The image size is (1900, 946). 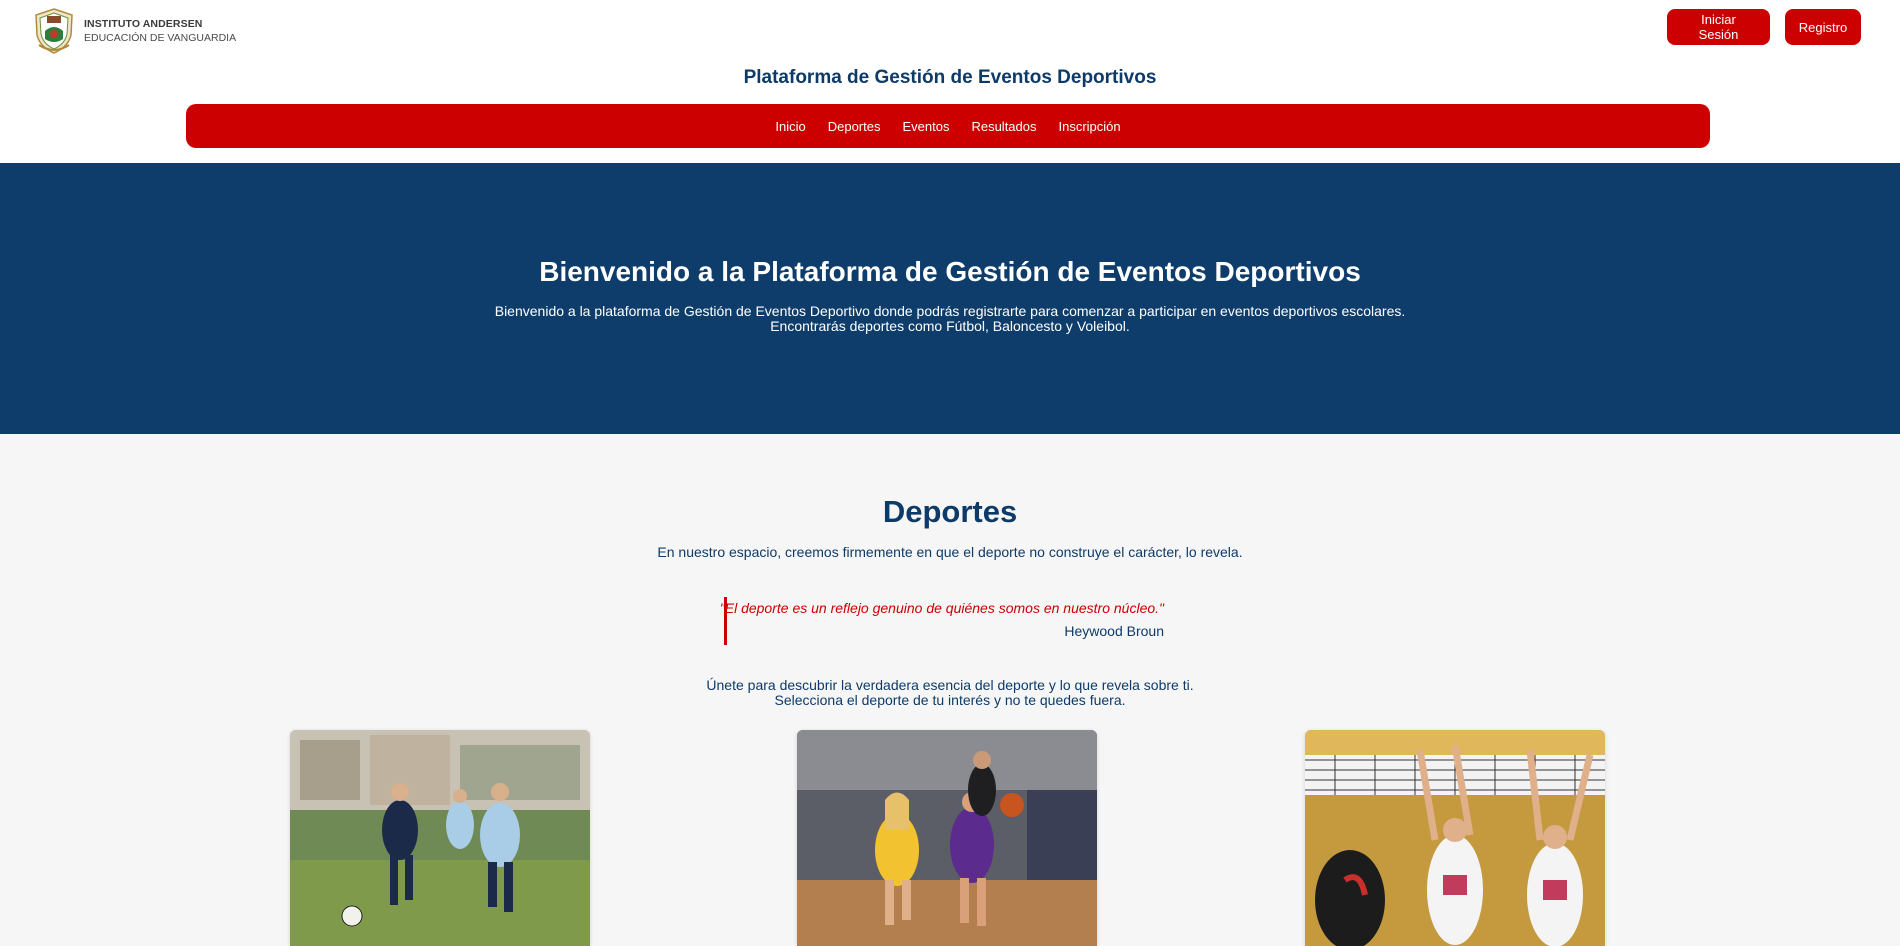 I want to click on sport-card-football, so click(x=440, y=838).